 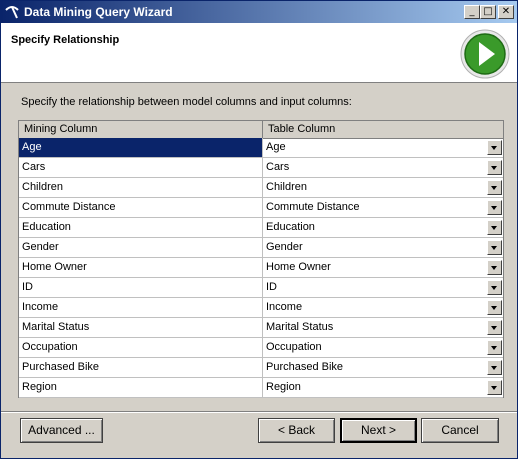 What do you see at coordinates (485, 54) in the screenshot?
I see `green-next-arrow-icon` at bounding box center [485, 54].